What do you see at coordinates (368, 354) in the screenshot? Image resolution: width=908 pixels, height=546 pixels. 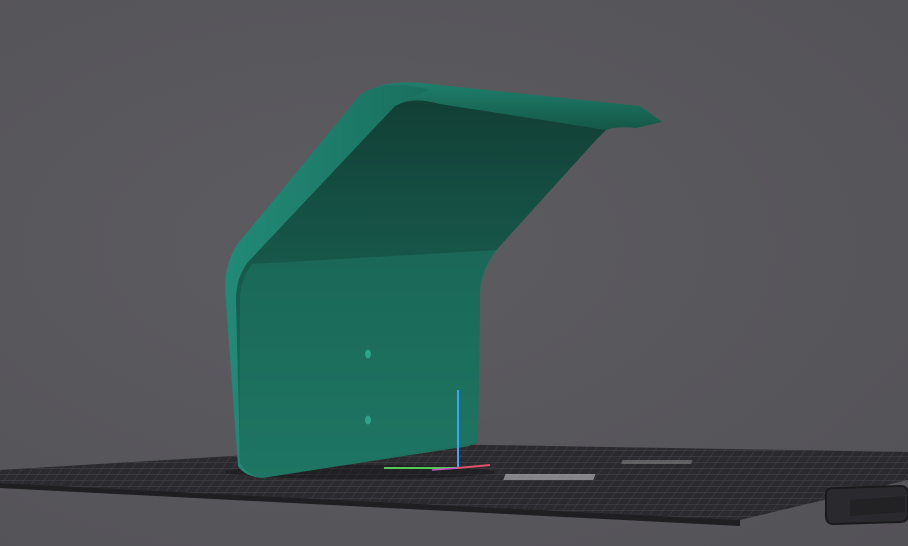 I see `screw-hole-upper` at bounding box center [368, 354].